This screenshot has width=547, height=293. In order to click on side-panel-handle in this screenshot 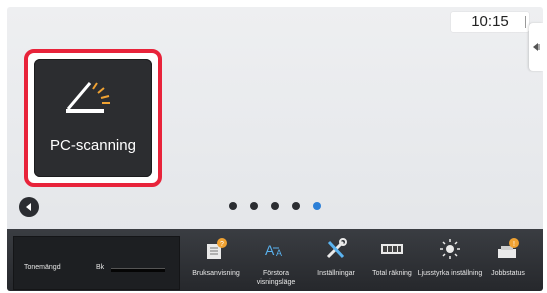, I will do `click(536, 47)`.